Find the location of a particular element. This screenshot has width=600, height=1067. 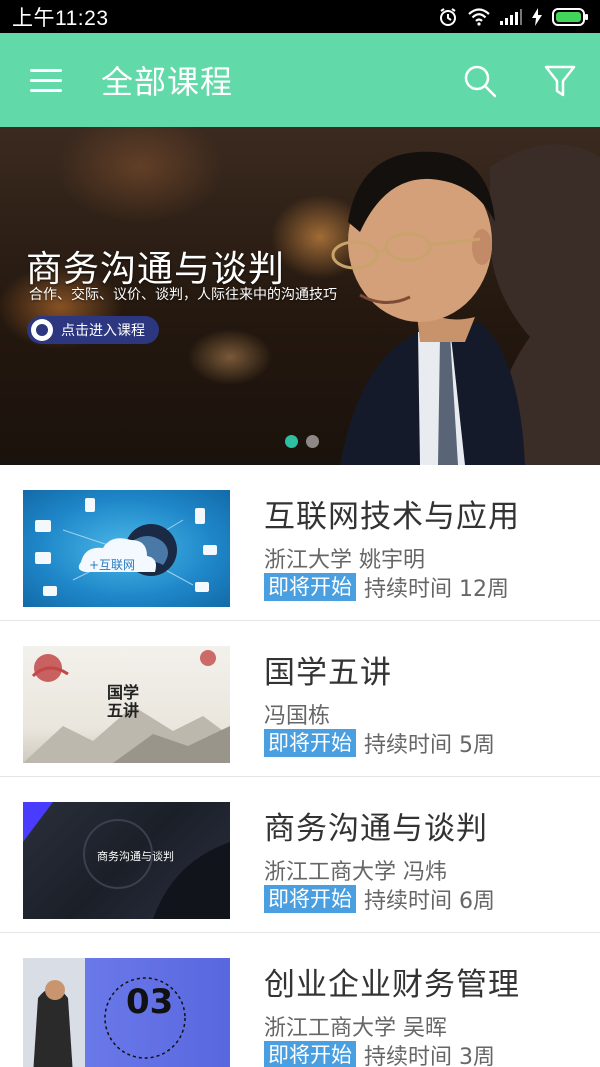

signal-icon is located at coordinates (511, 16).